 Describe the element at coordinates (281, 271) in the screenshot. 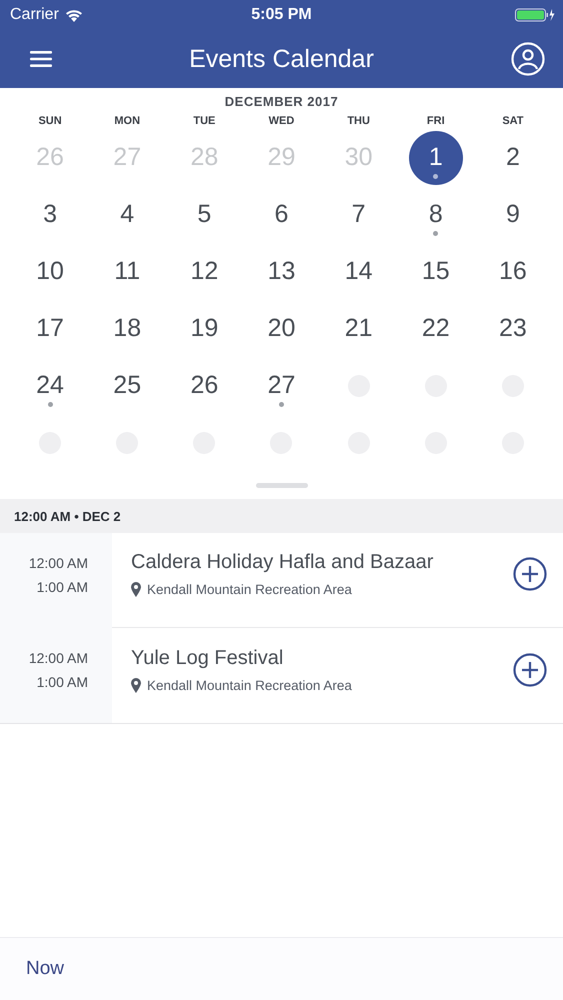

I see `calendar-day: 13` at that location.